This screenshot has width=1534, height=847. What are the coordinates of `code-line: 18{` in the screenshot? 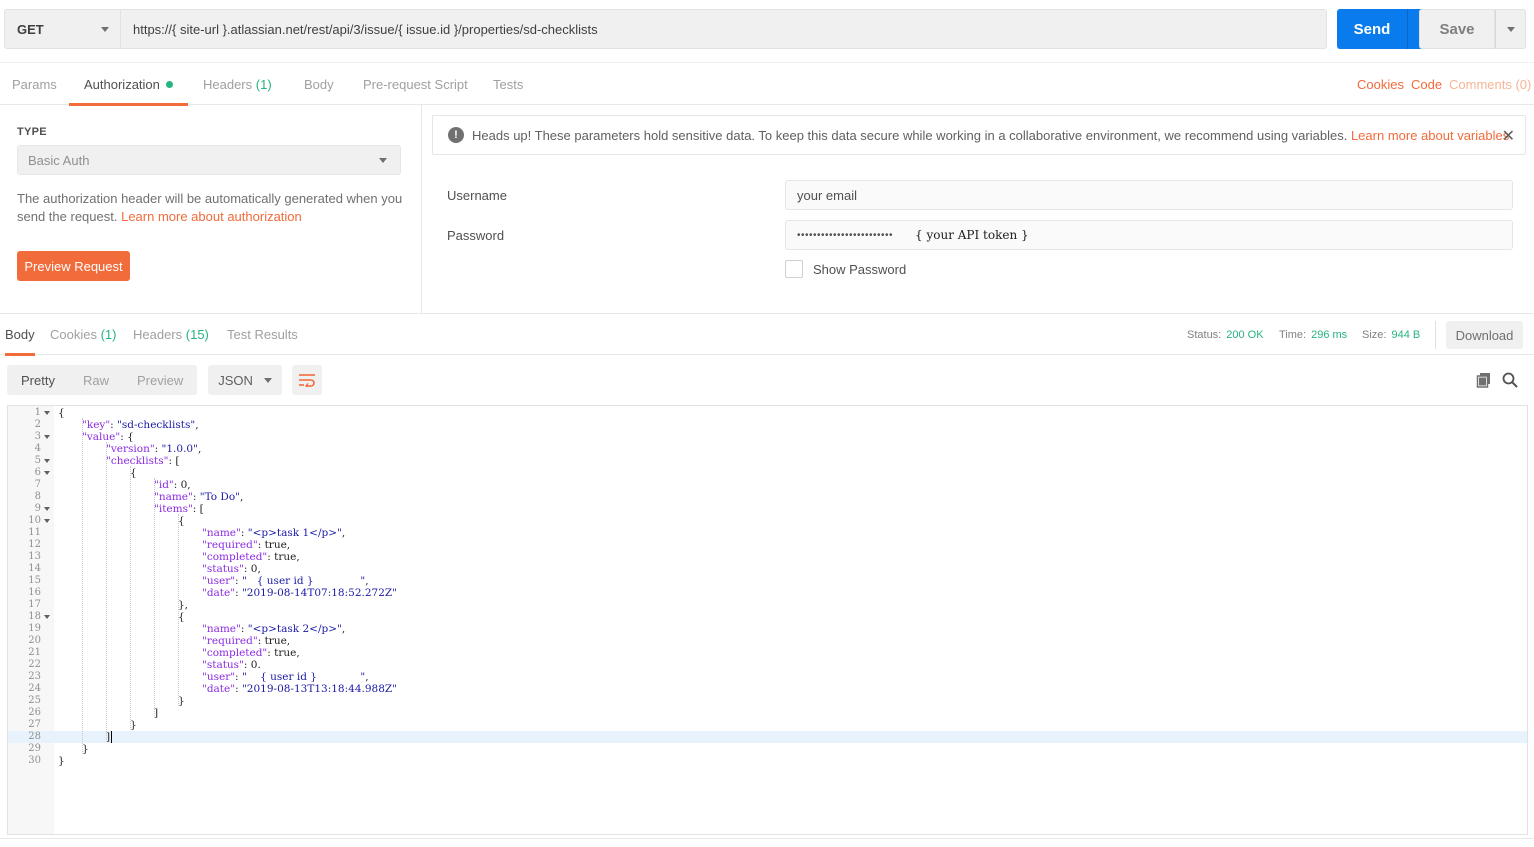 It's located at (106, 617).